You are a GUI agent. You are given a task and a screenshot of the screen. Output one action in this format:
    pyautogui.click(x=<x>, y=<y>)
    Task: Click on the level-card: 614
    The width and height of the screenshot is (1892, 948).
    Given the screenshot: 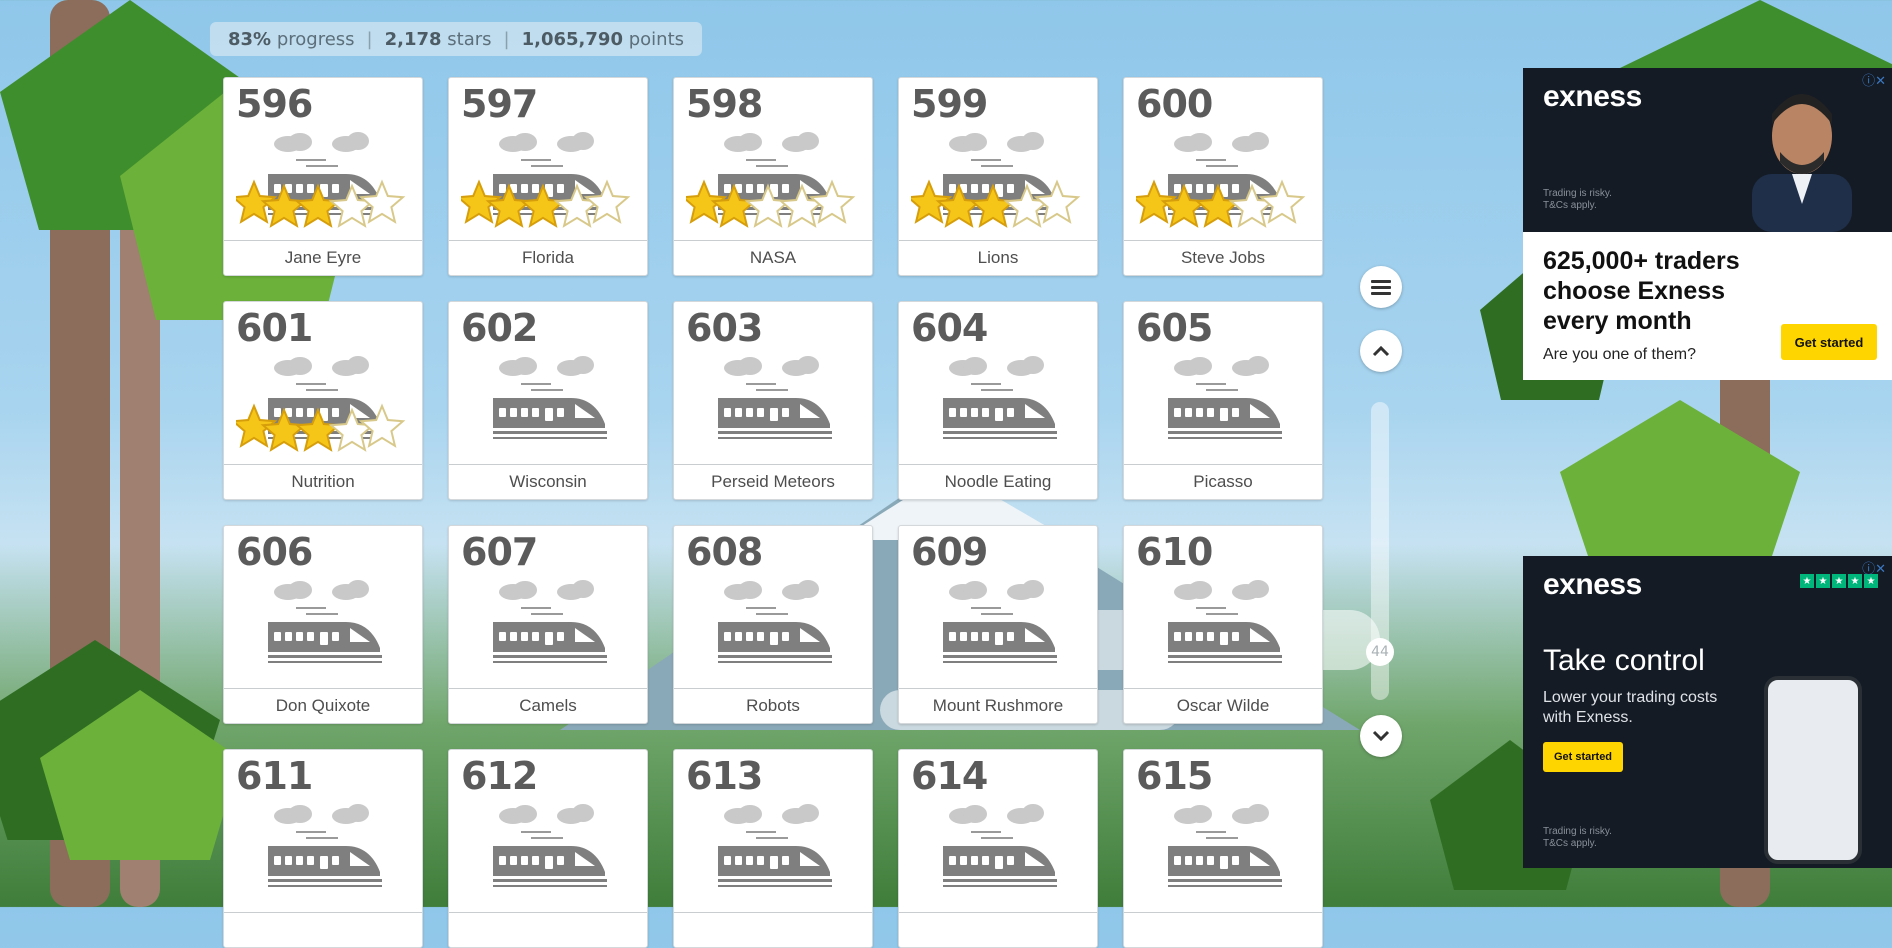 What is the action you would take?
    pyautogui.click(x=998, y=848)
    